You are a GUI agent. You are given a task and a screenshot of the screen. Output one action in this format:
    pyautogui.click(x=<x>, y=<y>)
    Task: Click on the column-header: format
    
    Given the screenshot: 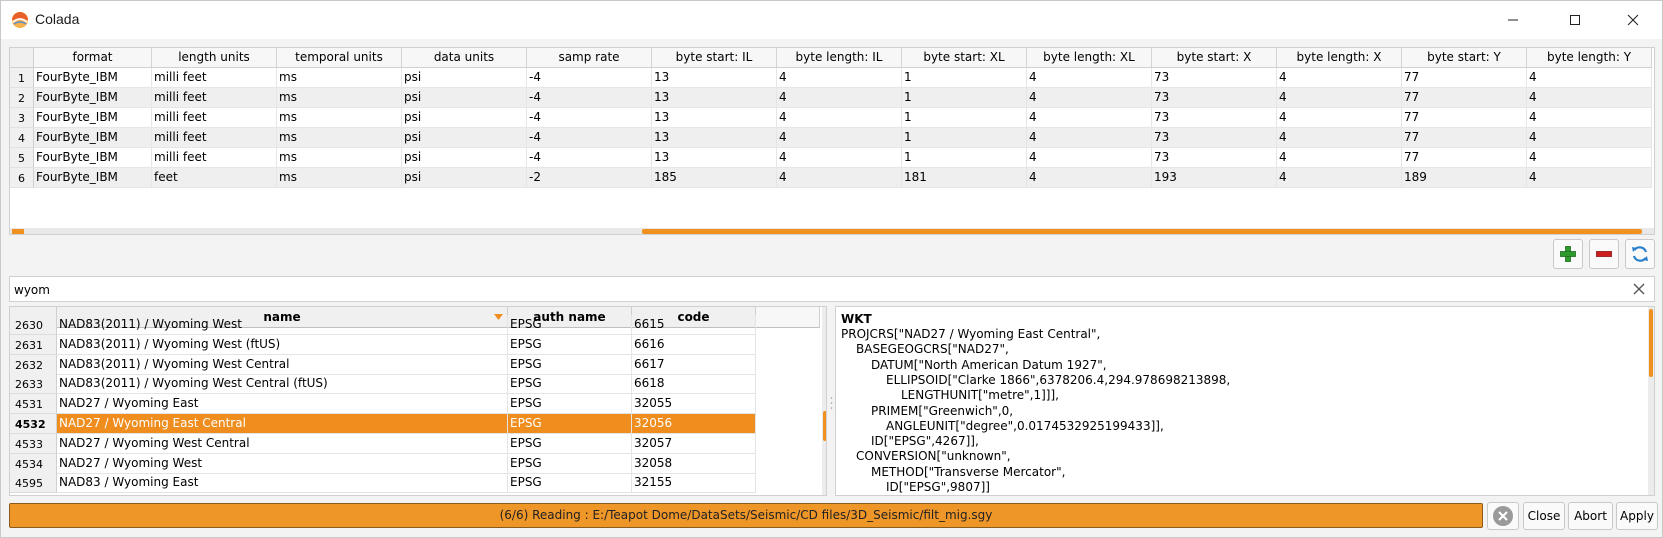 What is the action you would take?
    pyautogui.click(x=93, y=58)
    